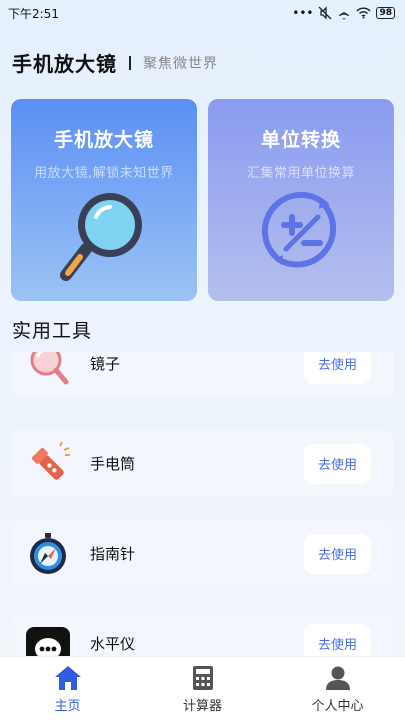  I want to click on use-button-compass: 去使用, so click(337, 553).